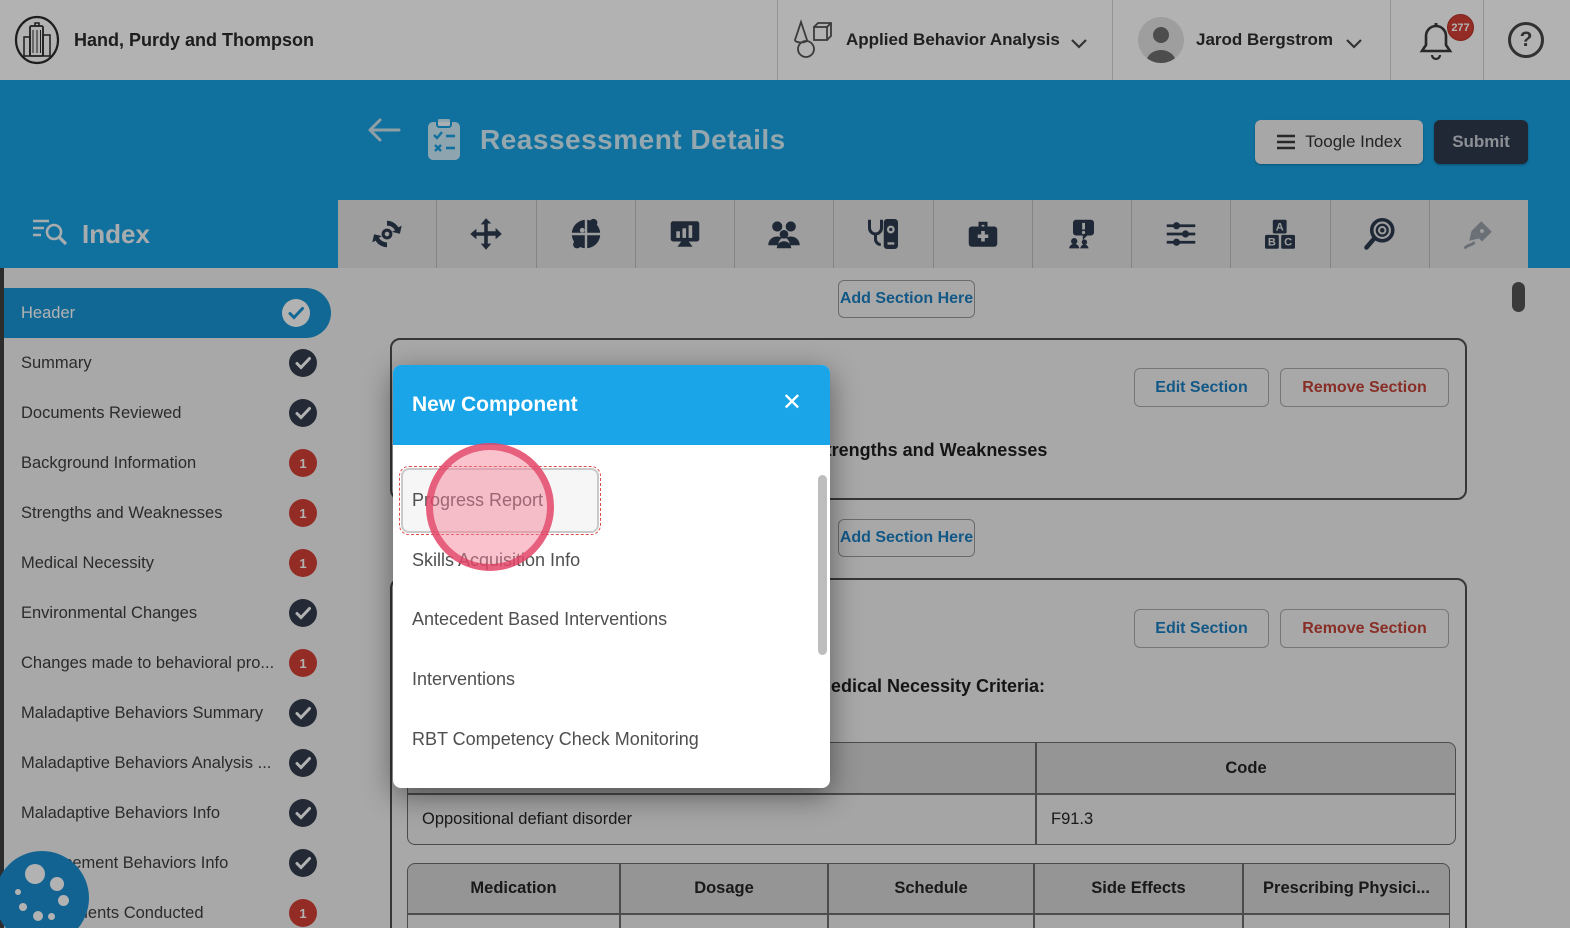 The height and width of the screenshot is (928, 1570). Describe the element at coordinates (822, 565) in the screenshot. I see `modal-scrollbar-thumb` at that location.